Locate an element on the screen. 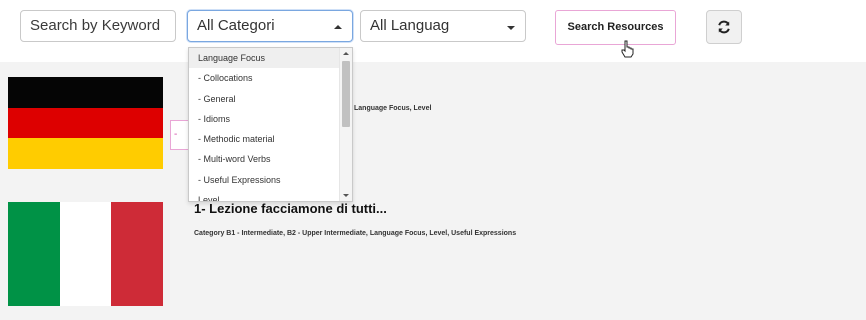  keyword-search-input: Search by Keyword is located at coordinates (98, 26).